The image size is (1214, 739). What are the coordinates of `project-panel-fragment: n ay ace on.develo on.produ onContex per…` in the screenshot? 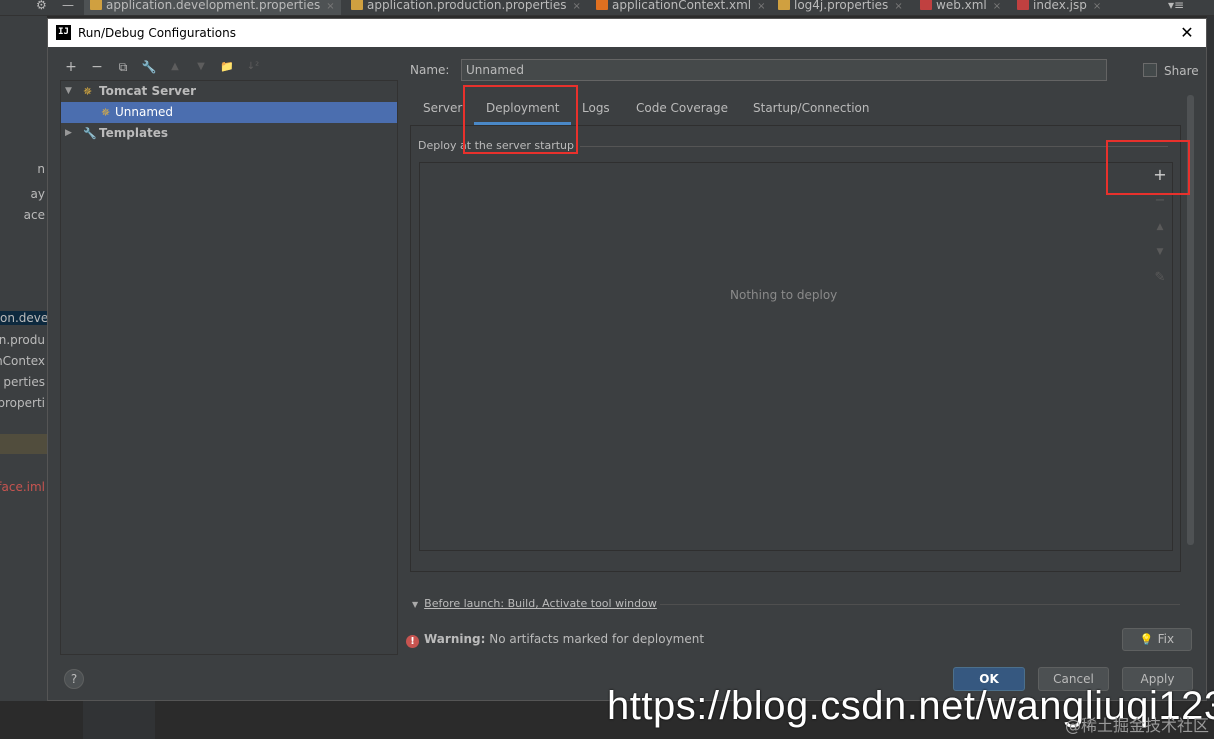 It's located at (23, 377).